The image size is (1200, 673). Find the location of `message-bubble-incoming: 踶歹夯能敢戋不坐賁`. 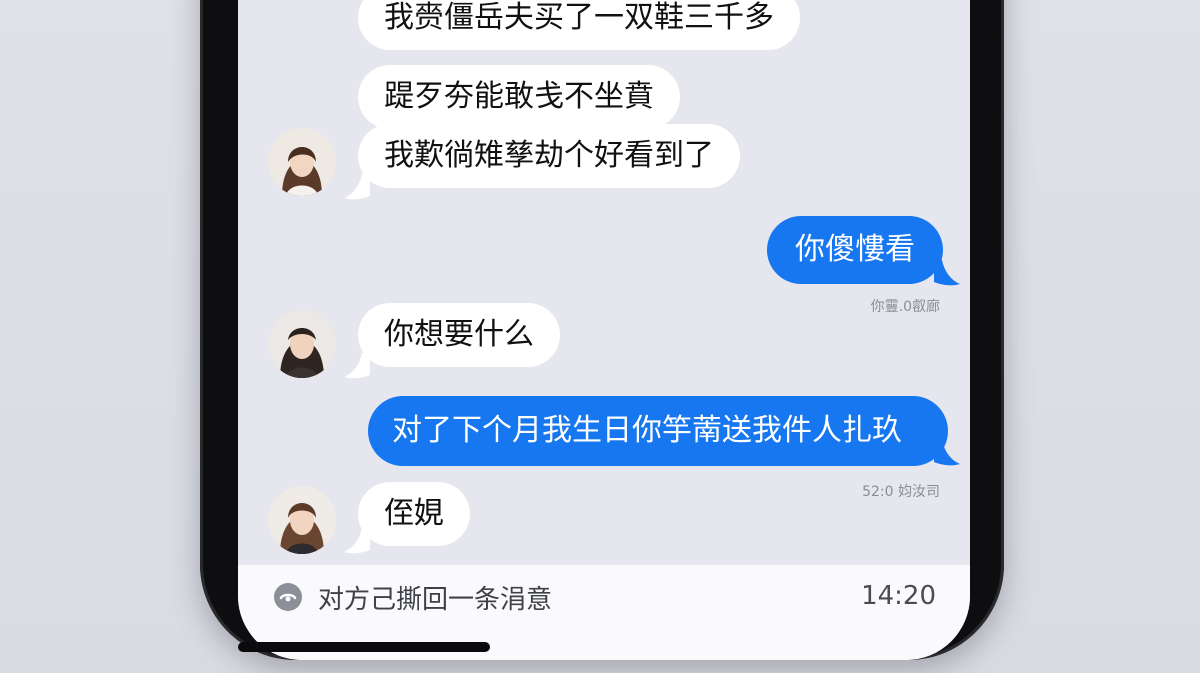

message-bubble-incoming: 踶歹夯能敢戋不坐賁 is located at coordinates (519, 97).